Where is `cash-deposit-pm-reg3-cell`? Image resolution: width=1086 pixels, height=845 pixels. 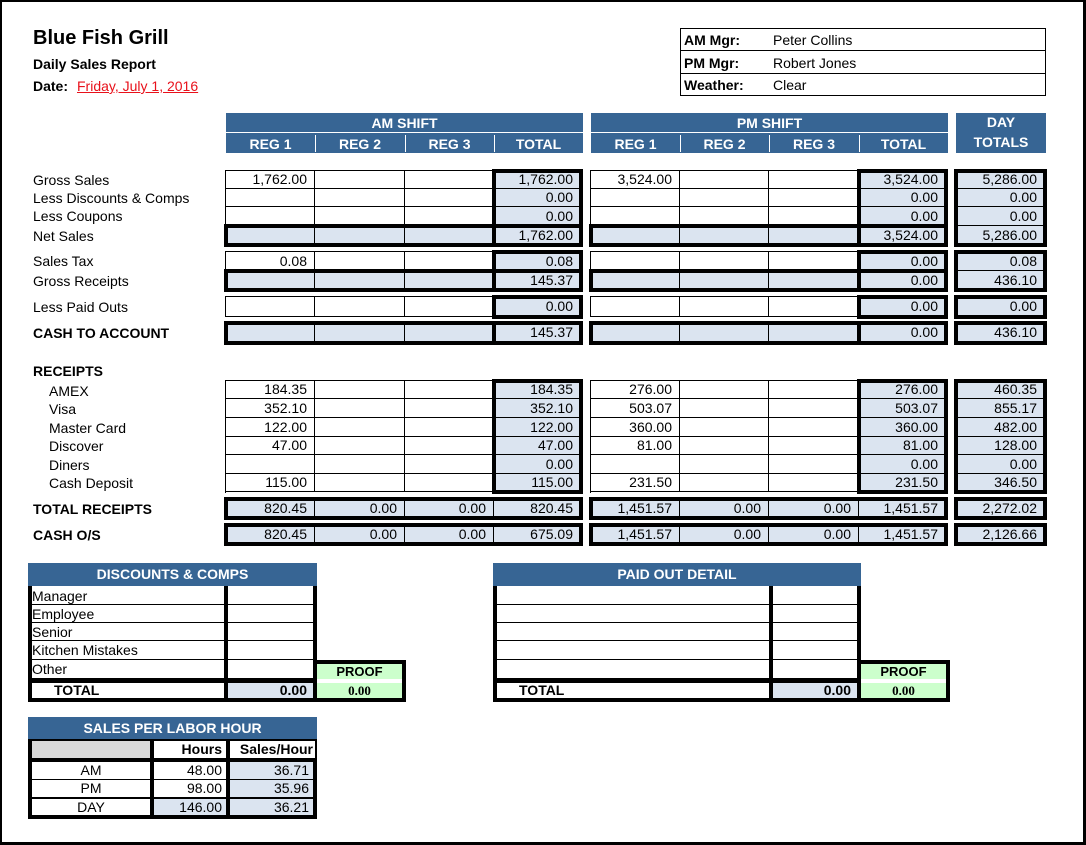 cash-deposit-pm-reg3-cell is located at coordinates (814, 483).